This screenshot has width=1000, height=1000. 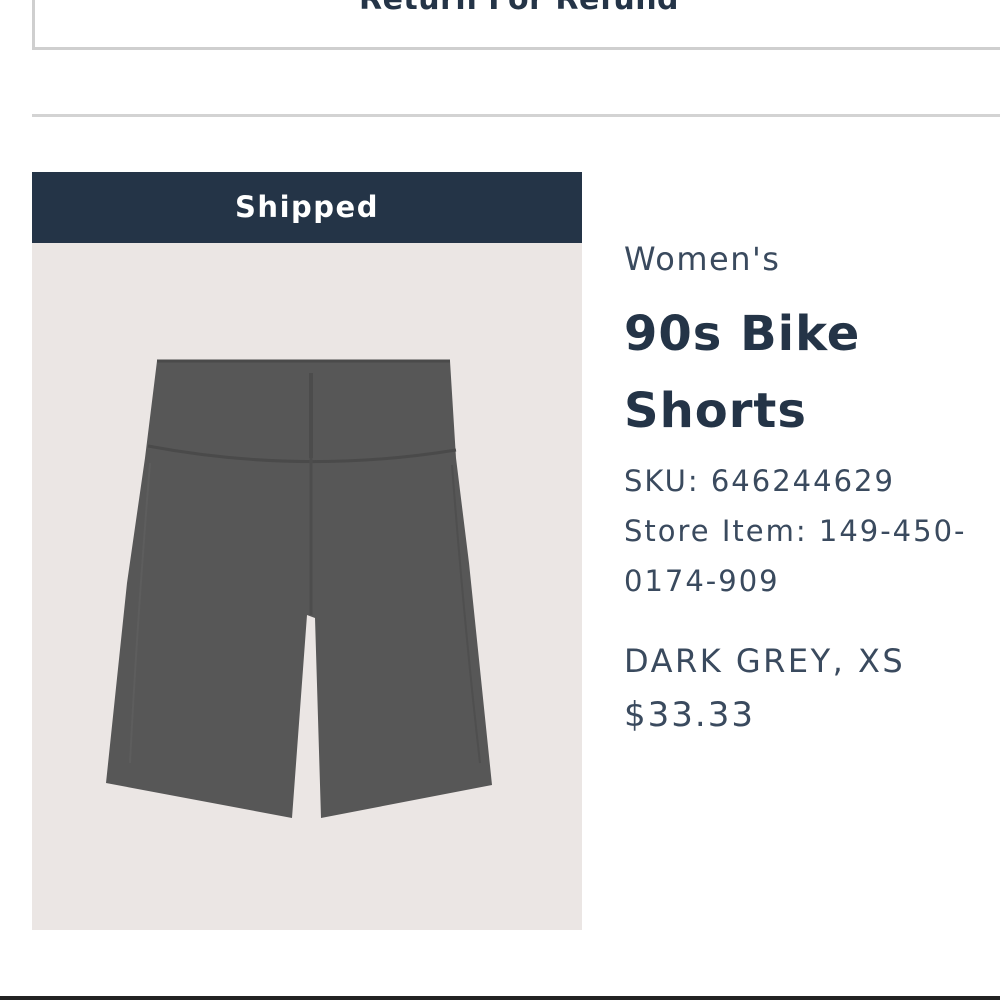 What do you see at coordinates (500, 998) in the screenshot?
I see `bottom-border` at bounding box center [500, 998].